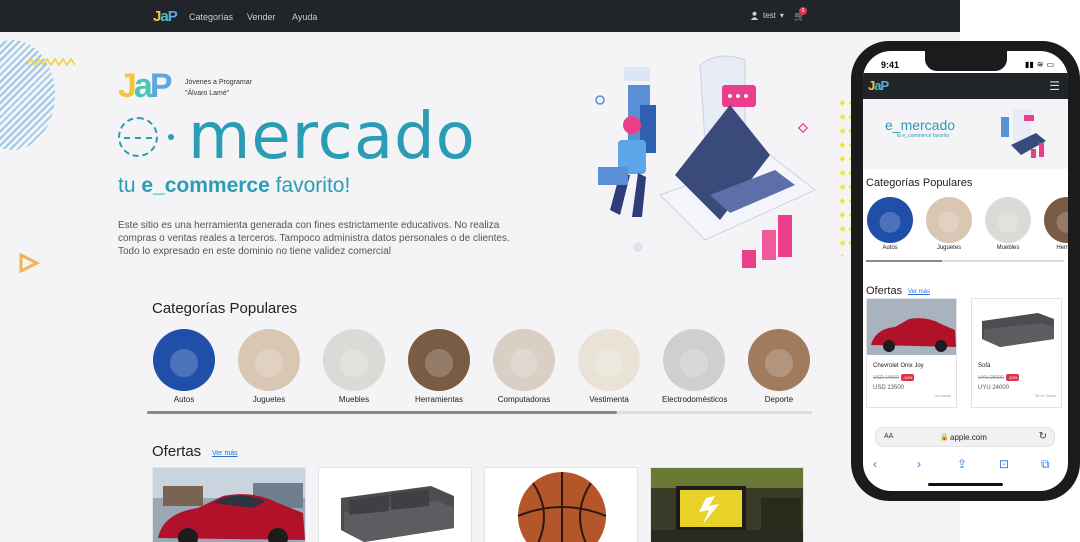 The height and width of the screenshot is (542, 1080). Describe the element at coordinates (949, 248) in the screenshot. I see `phone-category-label: Juguetes` at that location.